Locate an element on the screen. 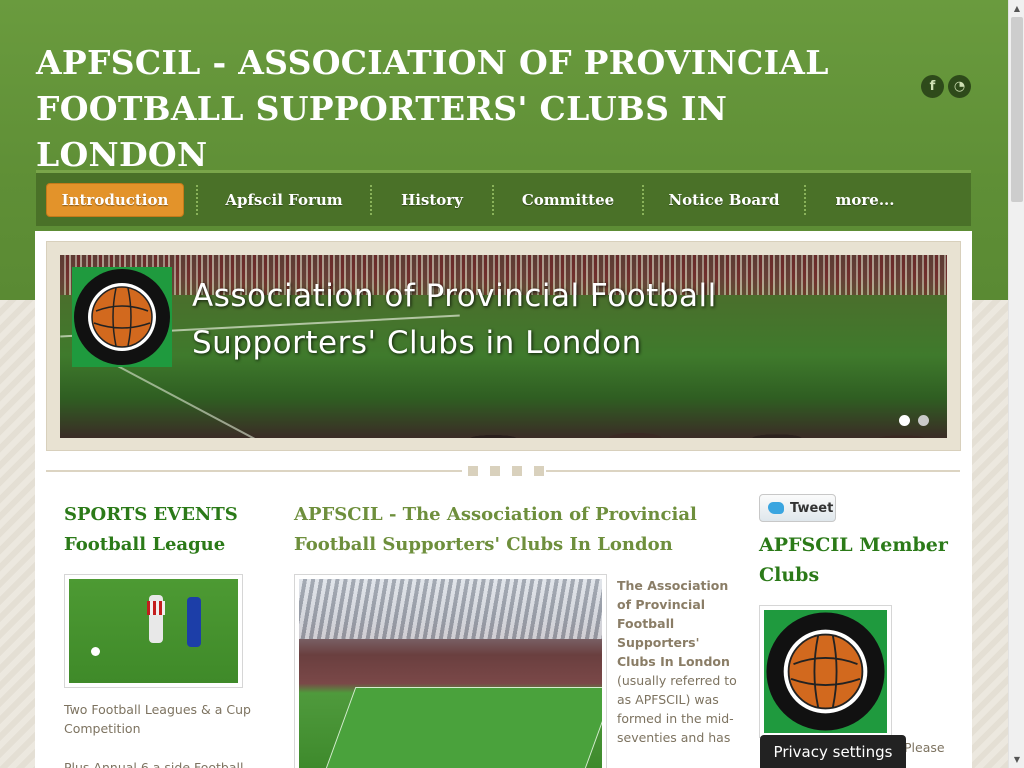  right-column: APFSCIL Member Clubs is located at coordinates (859, 560).